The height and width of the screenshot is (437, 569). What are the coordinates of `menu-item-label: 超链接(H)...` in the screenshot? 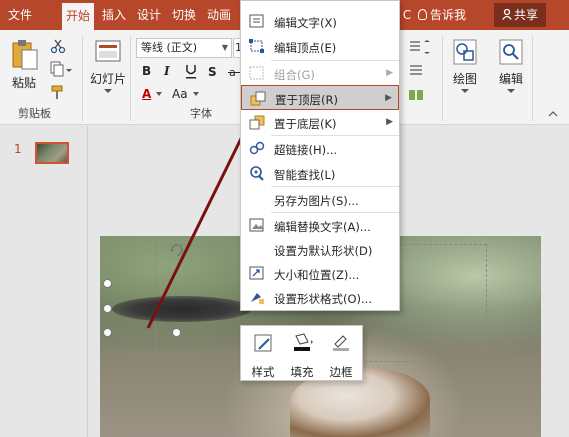 It's located at (306, 150).